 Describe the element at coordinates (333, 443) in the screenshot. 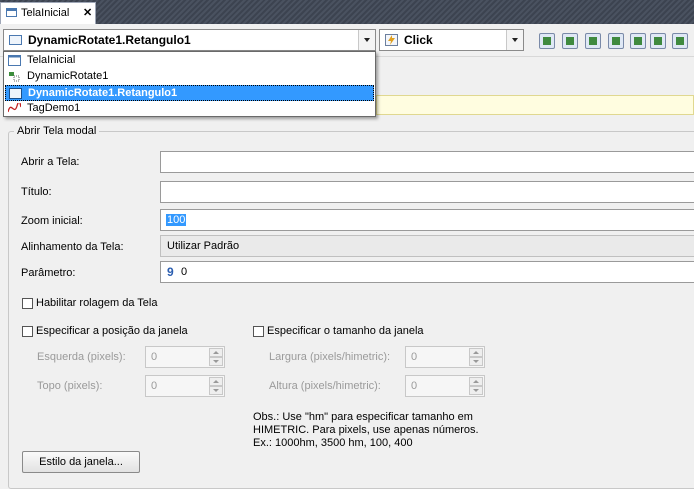

I see `obs-line: Ex.: 1000hm, 3500 hm, 100, 400` at that location.